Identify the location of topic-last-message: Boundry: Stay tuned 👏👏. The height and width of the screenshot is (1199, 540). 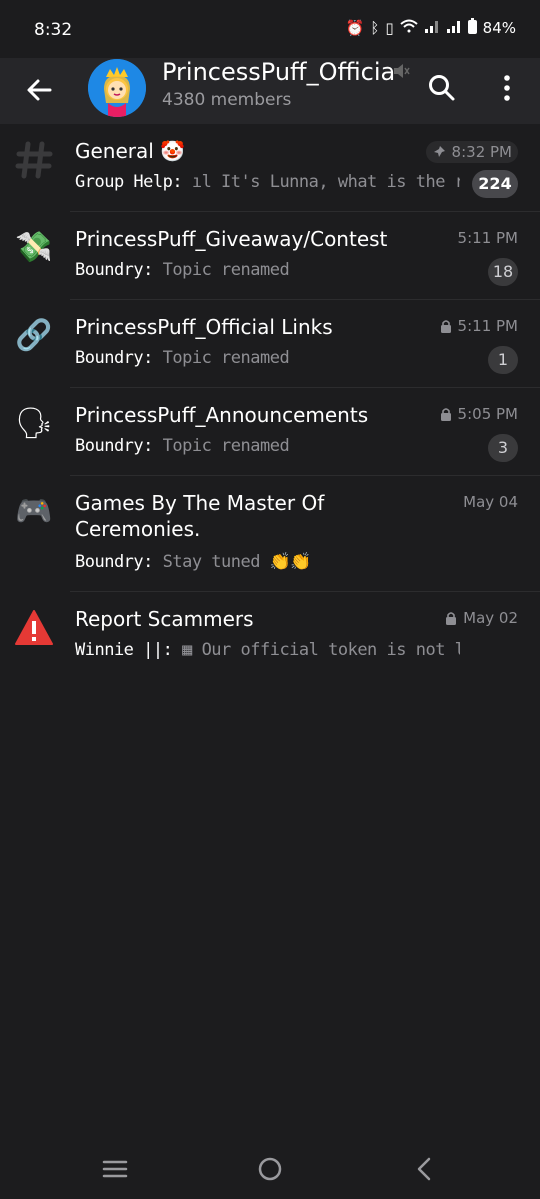
(267, 562).